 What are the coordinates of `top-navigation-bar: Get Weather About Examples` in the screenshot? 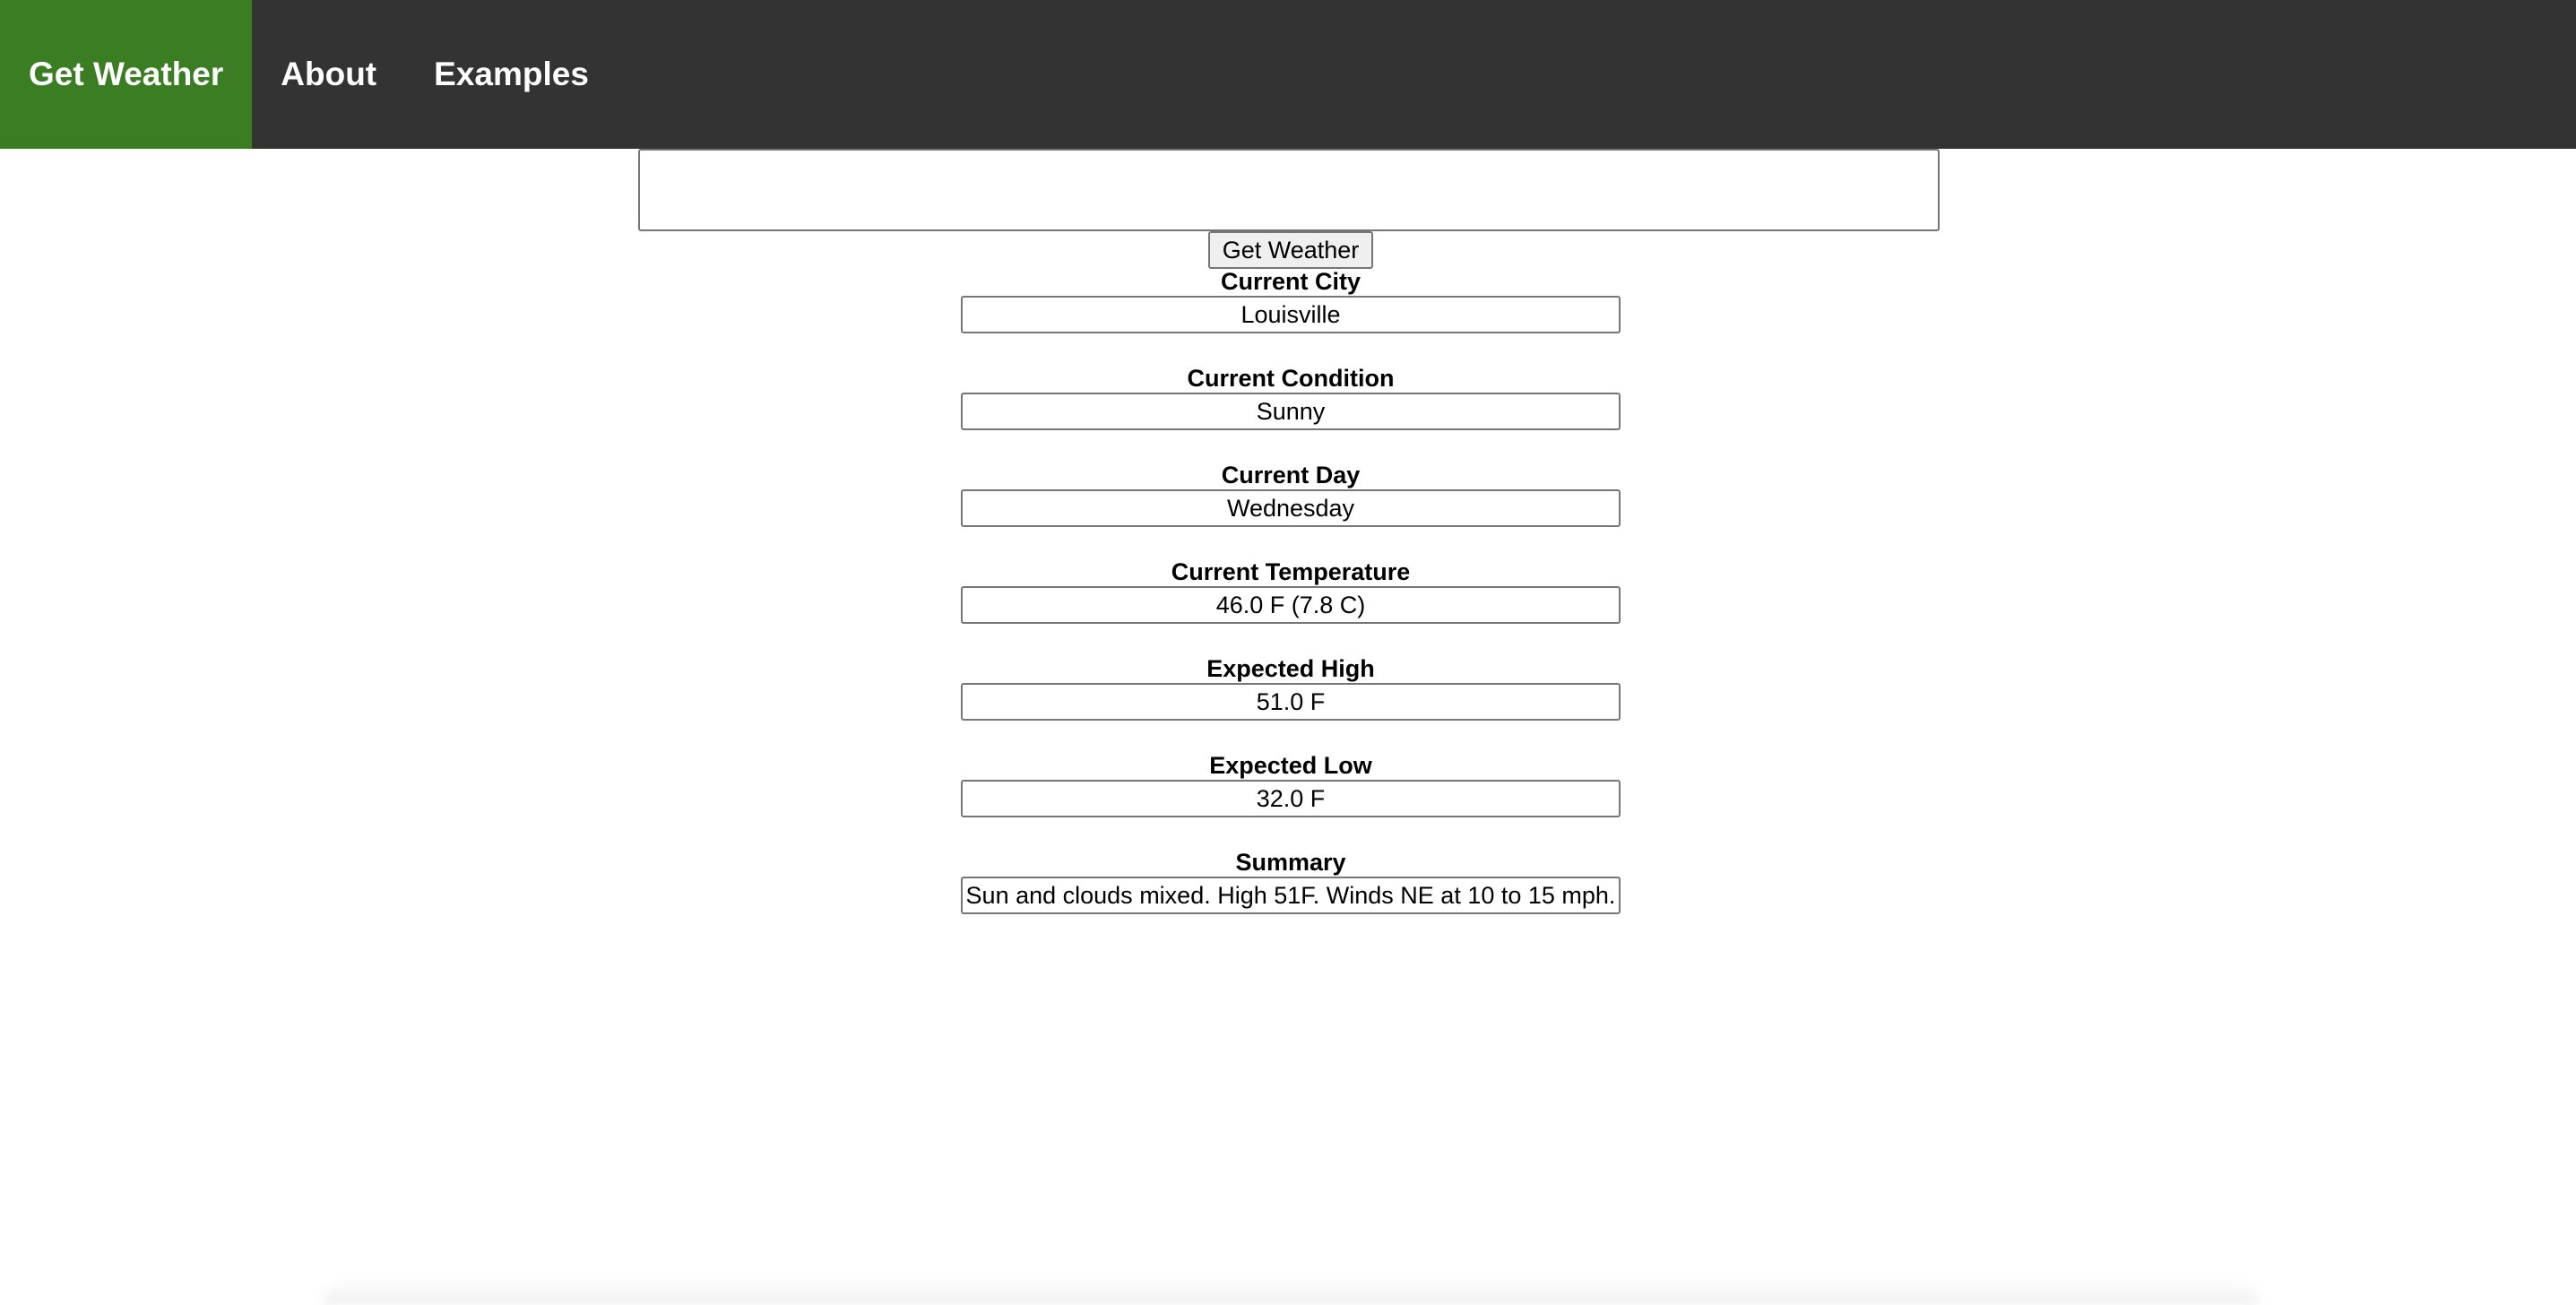 It's located at (1288, 74).